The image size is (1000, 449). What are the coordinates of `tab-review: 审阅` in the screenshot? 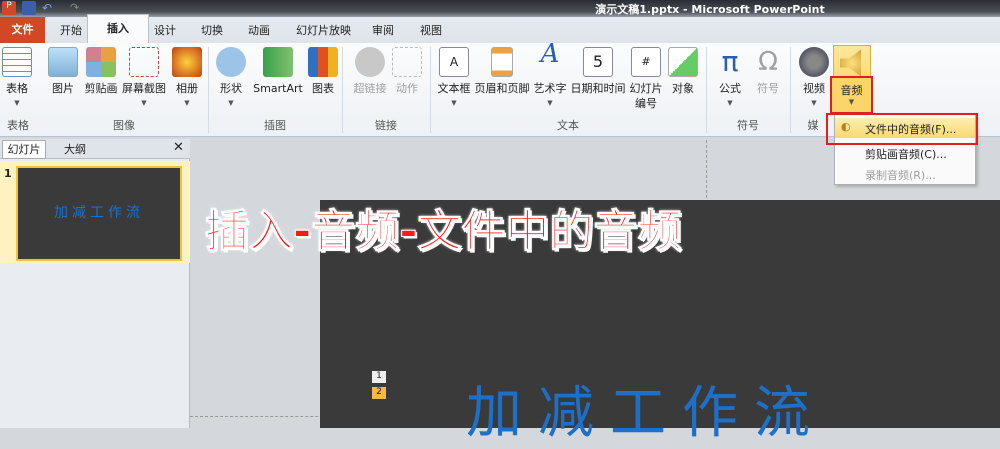 It's located at (383, 32).